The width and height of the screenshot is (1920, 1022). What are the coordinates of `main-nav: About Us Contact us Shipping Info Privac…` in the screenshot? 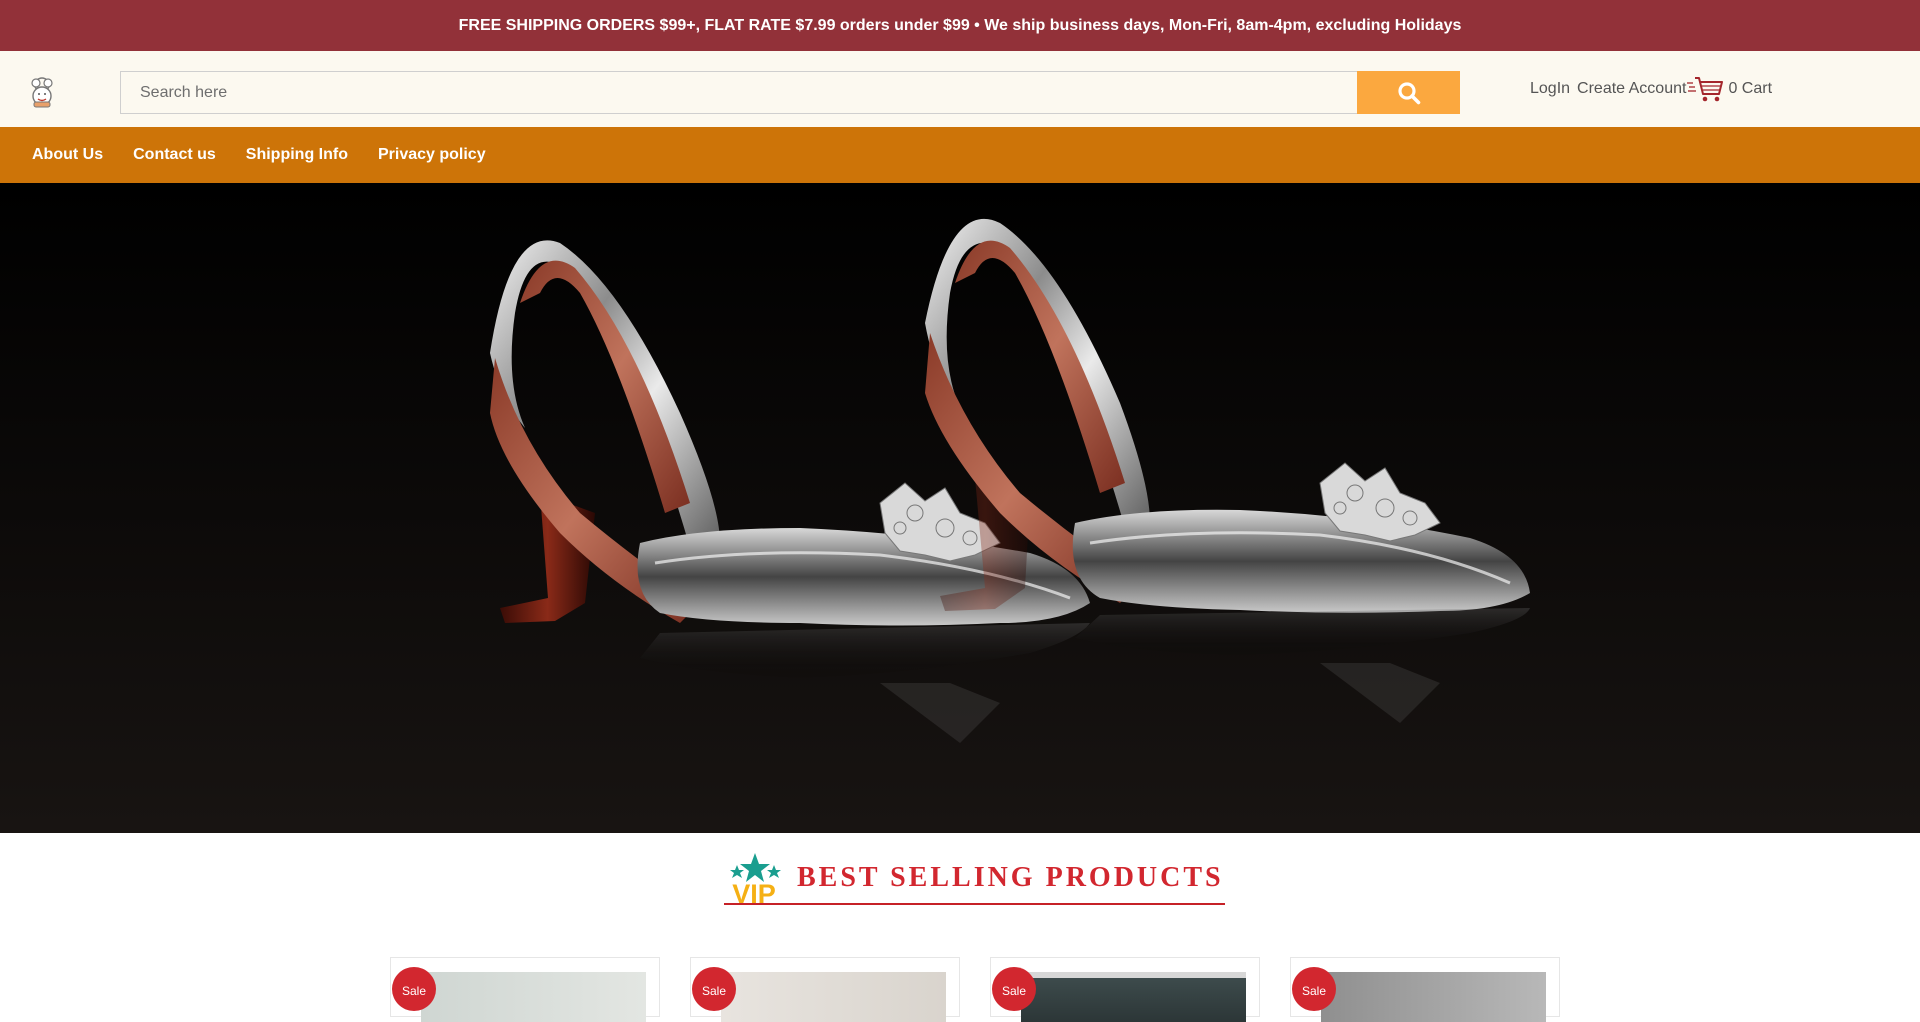 It's located at (960, 155).